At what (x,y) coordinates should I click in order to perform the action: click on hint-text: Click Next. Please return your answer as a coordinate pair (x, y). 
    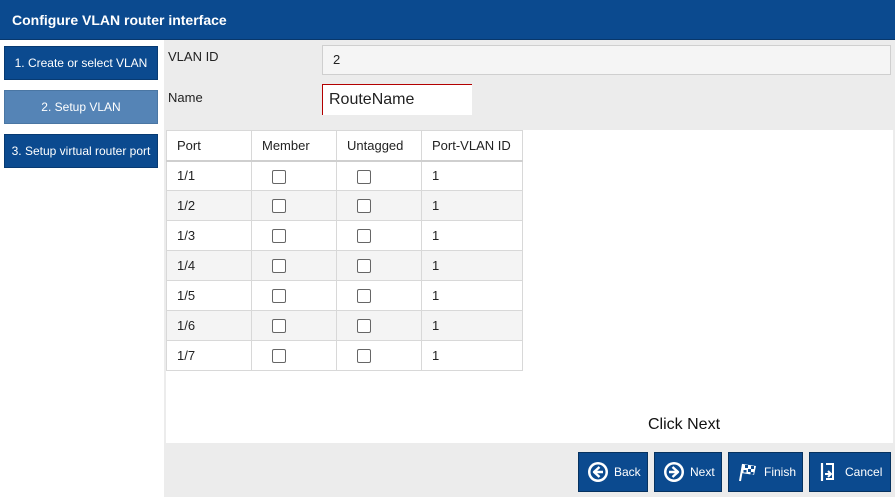
    Looking at the image, I should click on (684, 424).